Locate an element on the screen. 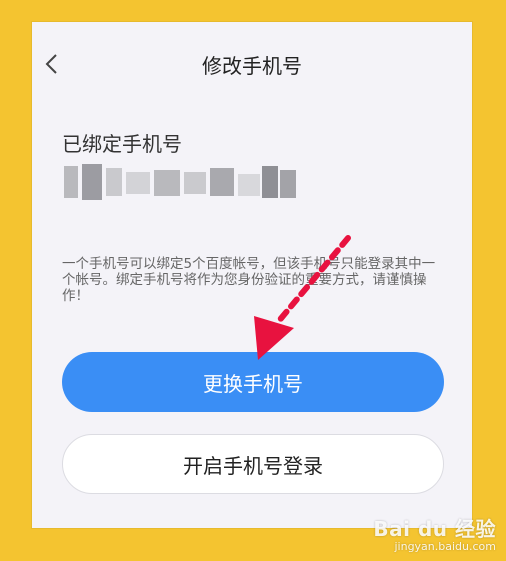 The height and width of the screenshot is (561, 506). bound-phone-label: 已绑定手机号 is located at coordinates (122, 144).